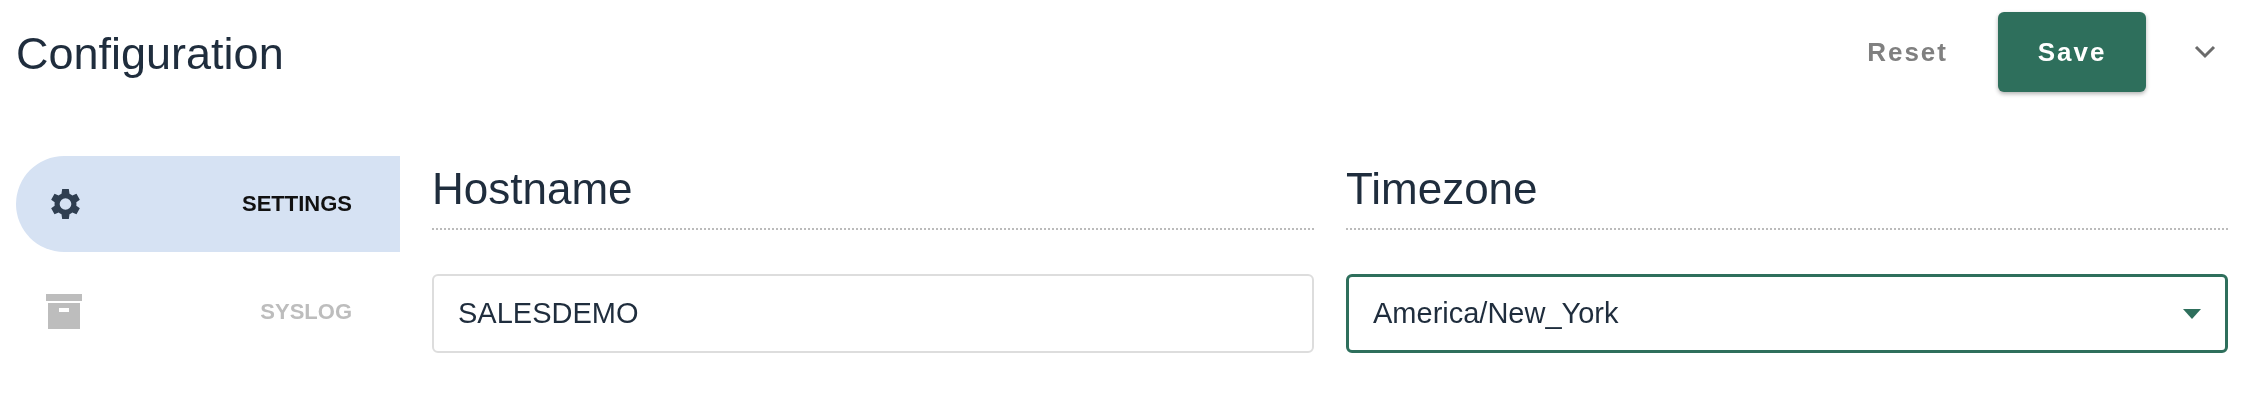  Describe the element at coordinates (873, 193) in the screenshot. I see `field-label: Hostname` at that location.